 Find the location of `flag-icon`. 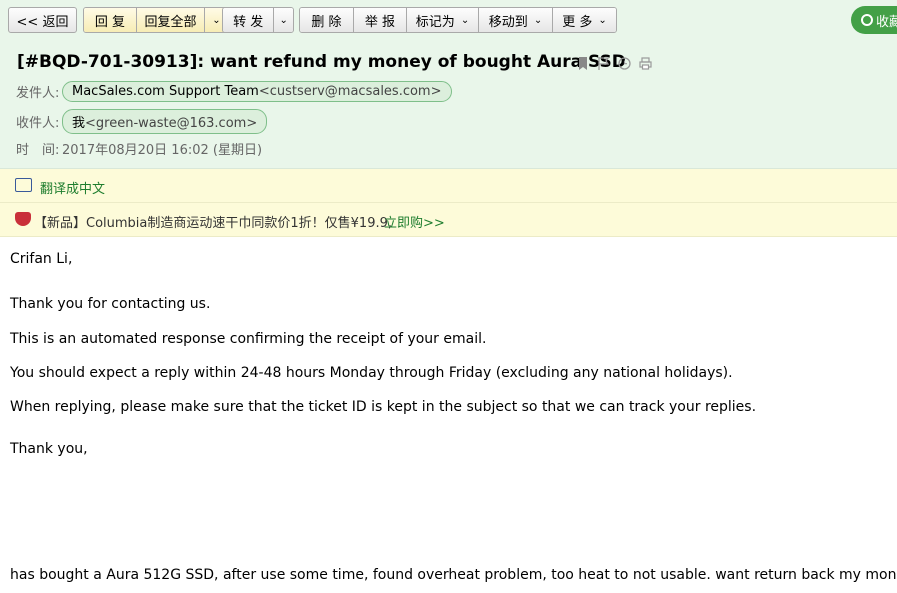

flag-icon is located at coordinates (603, 63).